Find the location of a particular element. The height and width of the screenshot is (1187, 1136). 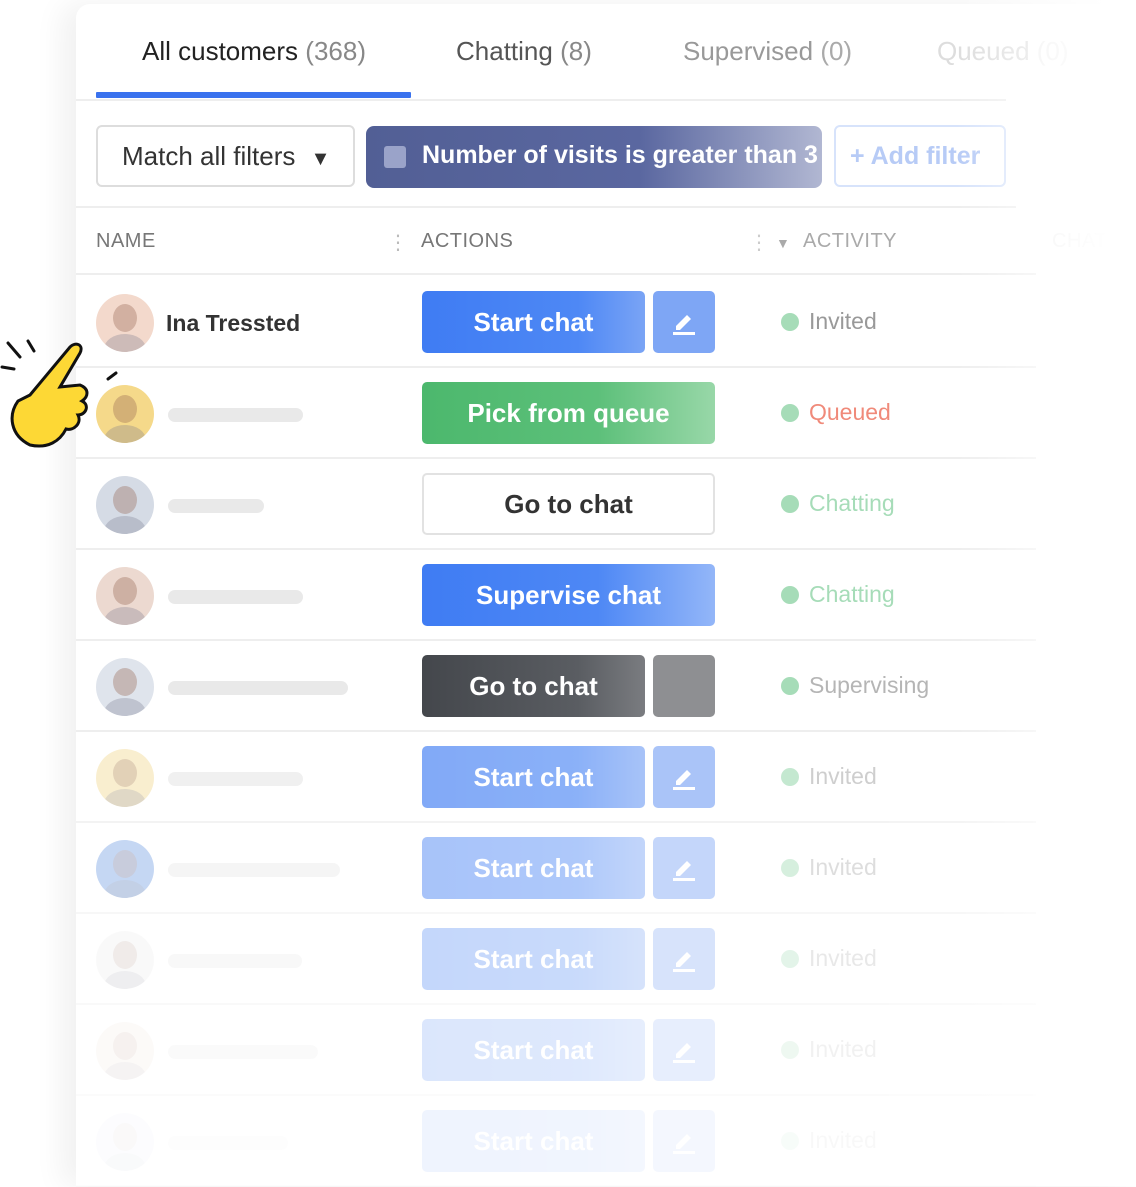

column-header-name: NAME is located at coordinates (126, 241).